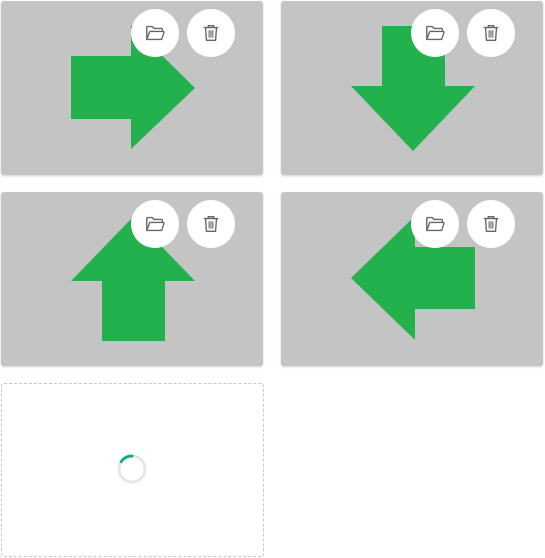 This screenshot has width=545, height=558. I want to click on image-tile-arrow-up, so click(132, 279).